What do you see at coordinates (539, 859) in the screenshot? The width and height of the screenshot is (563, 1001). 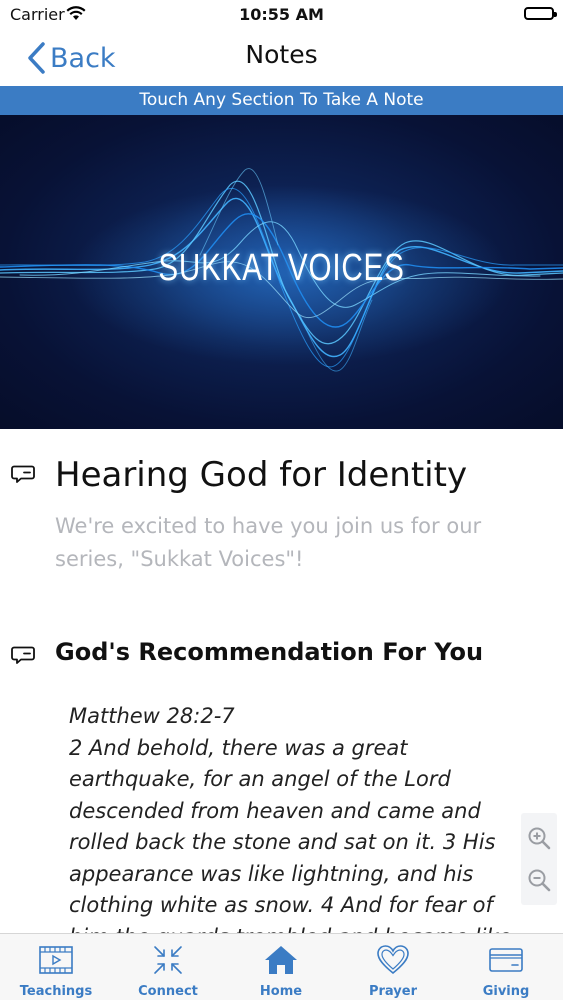 I see `zoom-controls` at bounding box center [539, 859].